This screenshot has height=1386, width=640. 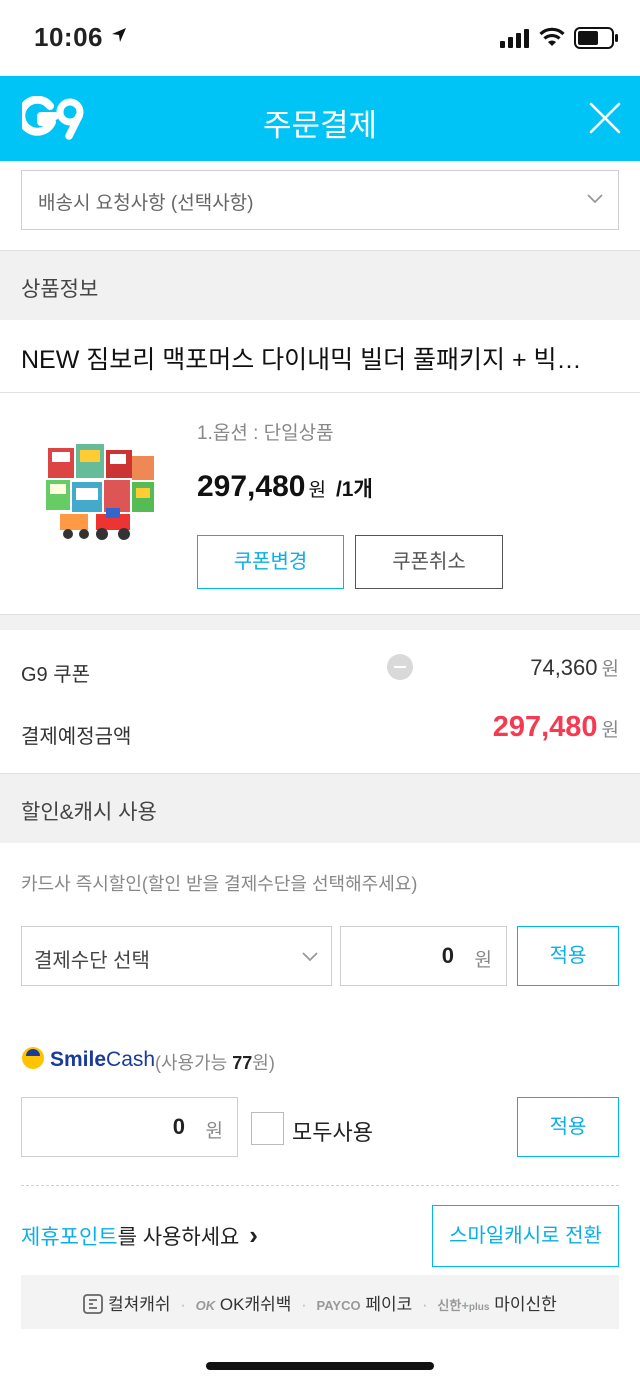 I want to click on battery-icon, so click(x=596, y=38).